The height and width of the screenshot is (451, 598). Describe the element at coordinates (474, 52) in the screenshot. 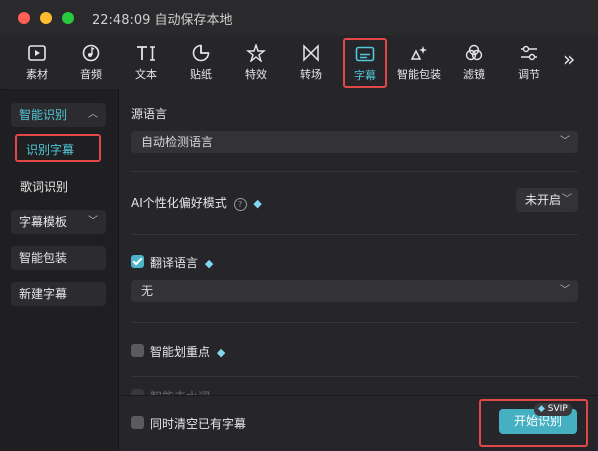

I see `filter-icon` at that location.